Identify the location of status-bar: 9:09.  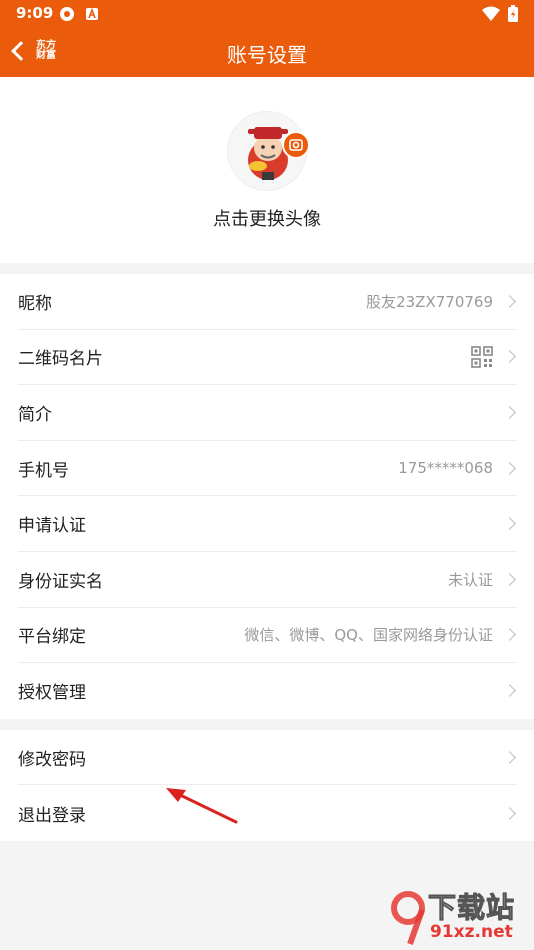
(267, 14).